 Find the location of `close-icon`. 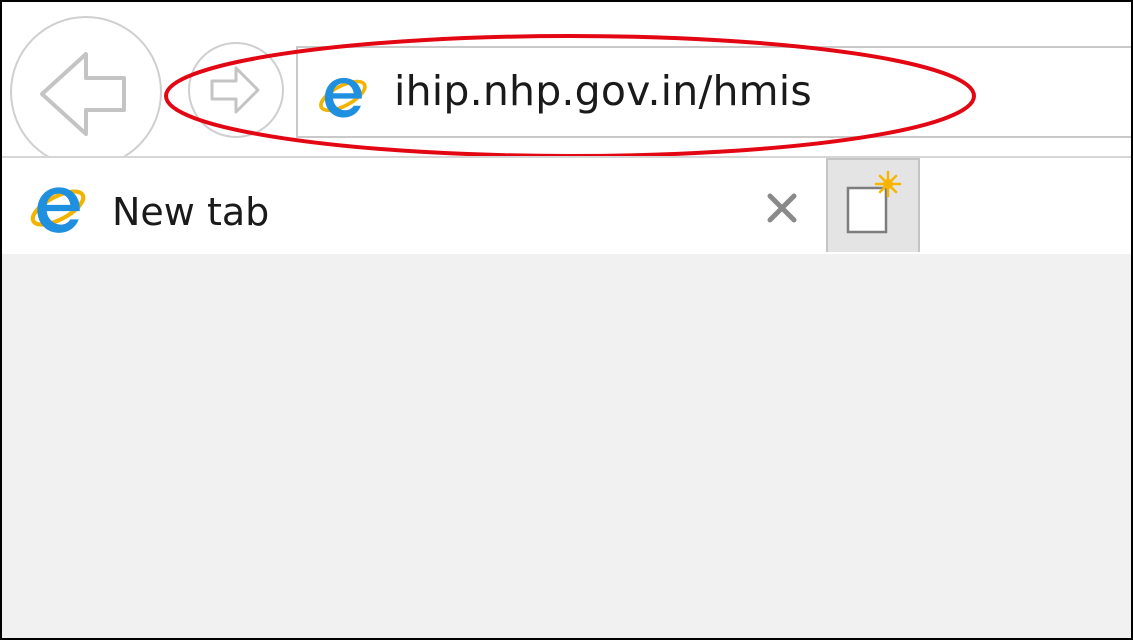

close-icon is located at coordinates (782, 208).